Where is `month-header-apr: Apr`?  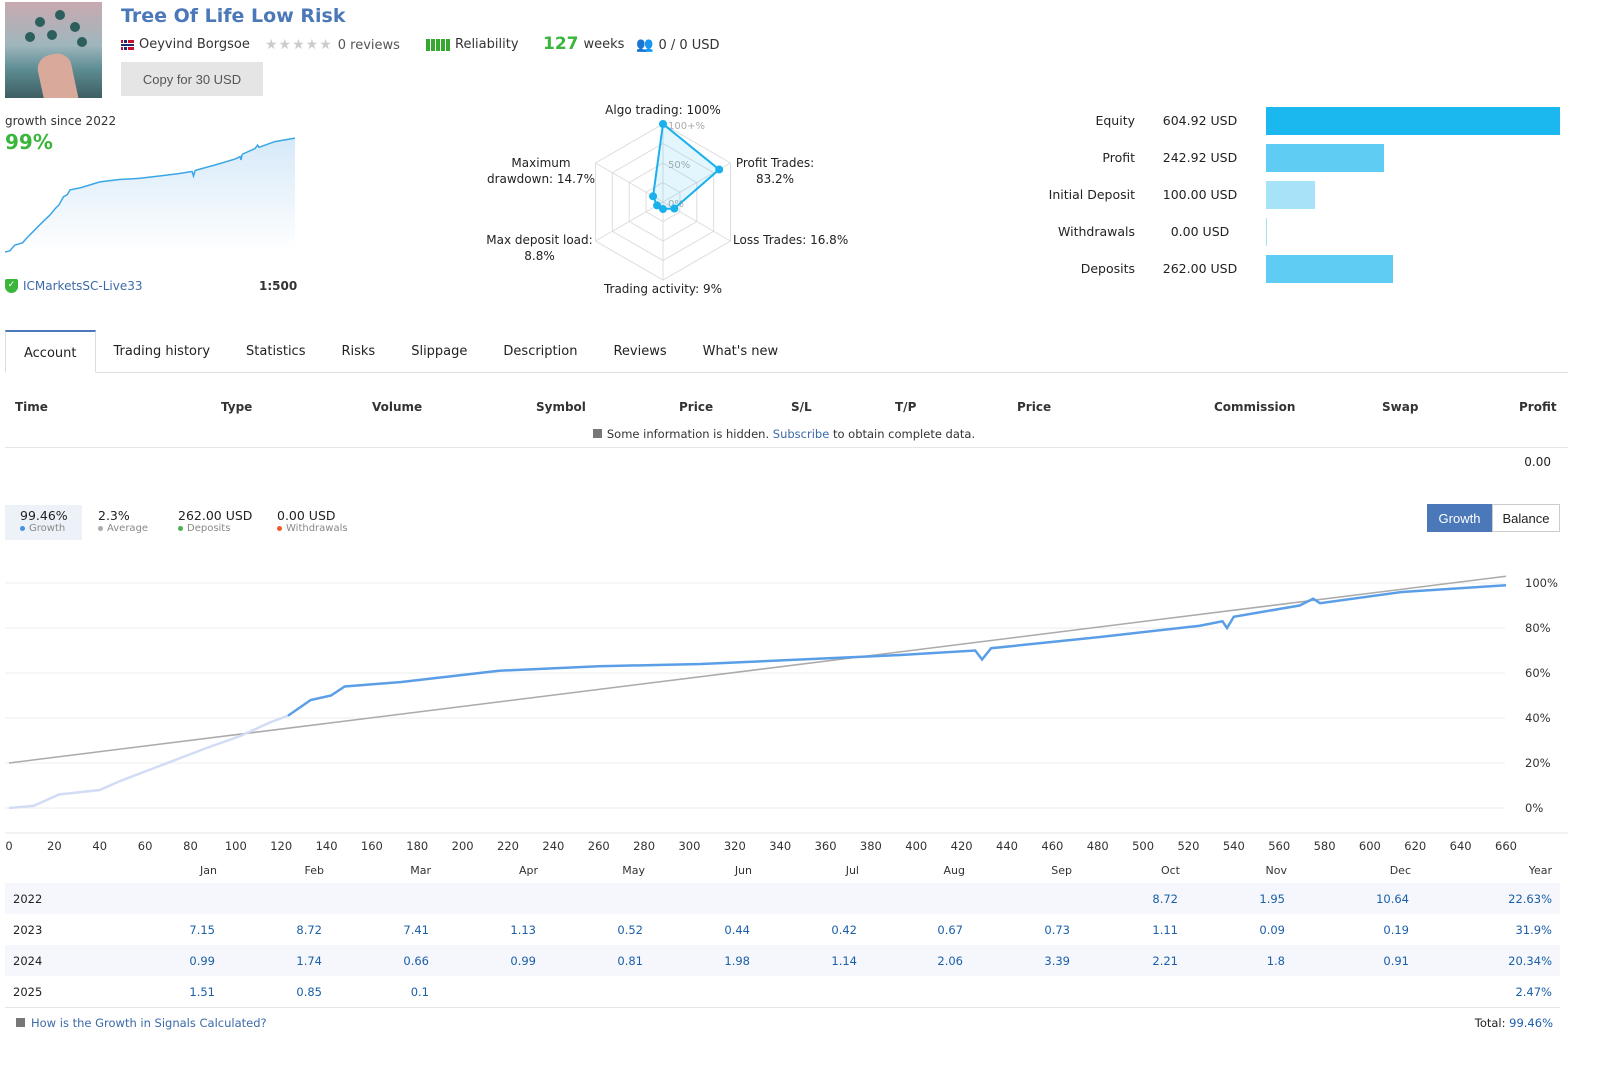 month-header-apr: Apr is located at coordinates (528, 870).